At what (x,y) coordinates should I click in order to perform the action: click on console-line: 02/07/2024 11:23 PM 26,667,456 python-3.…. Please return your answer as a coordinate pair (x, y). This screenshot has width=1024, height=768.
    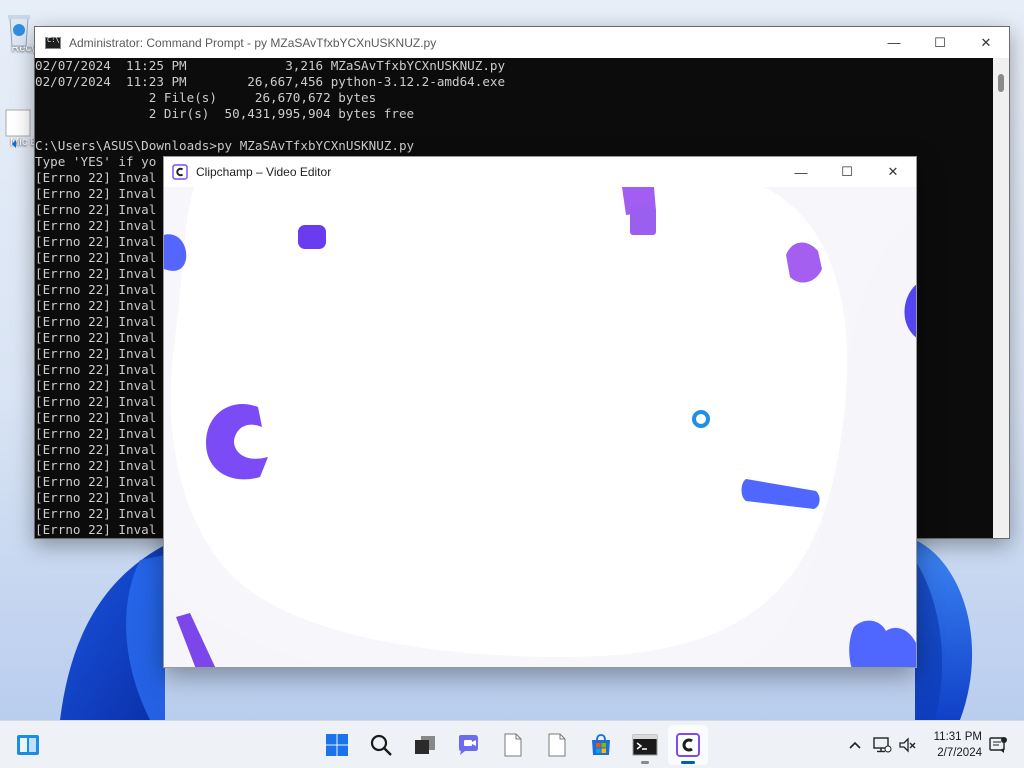
    Looking at the image, I should click on (270, 81).